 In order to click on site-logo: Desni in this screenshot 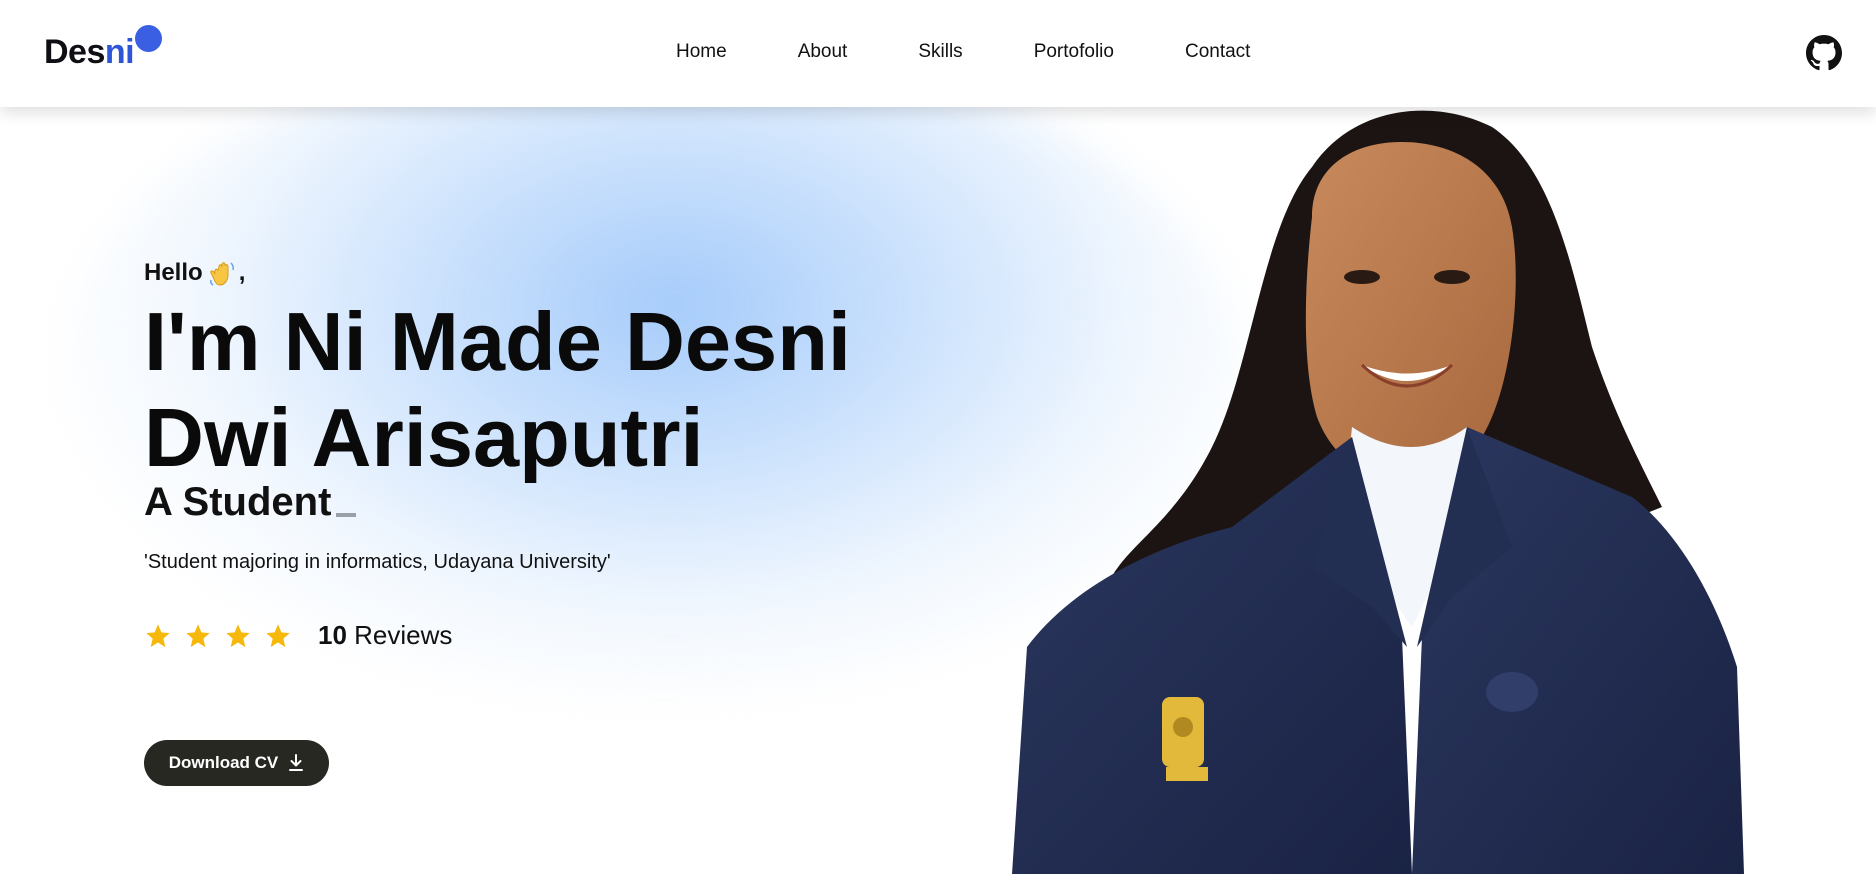, I will do `click(103, 49)`.